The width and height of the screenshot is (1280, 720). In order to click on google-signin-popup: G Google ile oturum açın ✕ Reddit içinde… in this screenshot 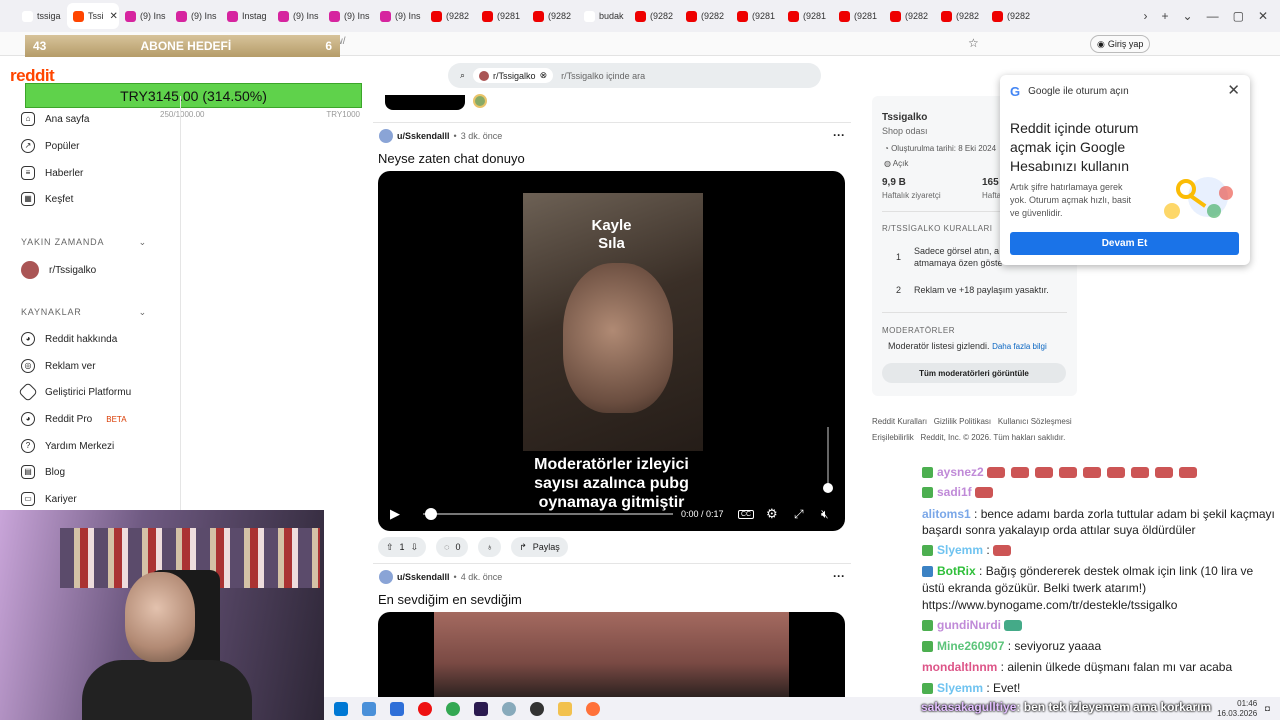, I will do `click(1125, 170)`.